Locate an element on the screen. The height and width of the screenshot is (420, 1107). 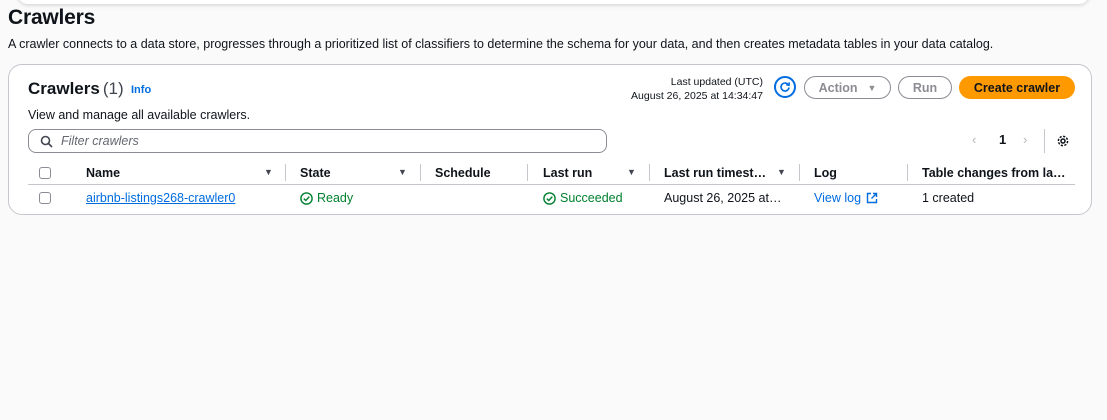
external-link-icon is located at coordinates (872, 198).